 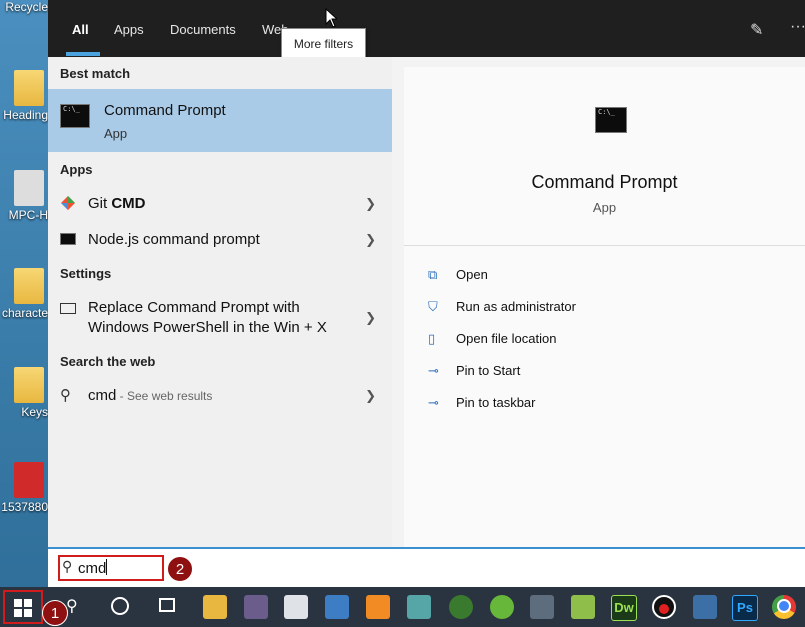 I want to click on mouse-cursor-icon, so click(x=331, y=18).